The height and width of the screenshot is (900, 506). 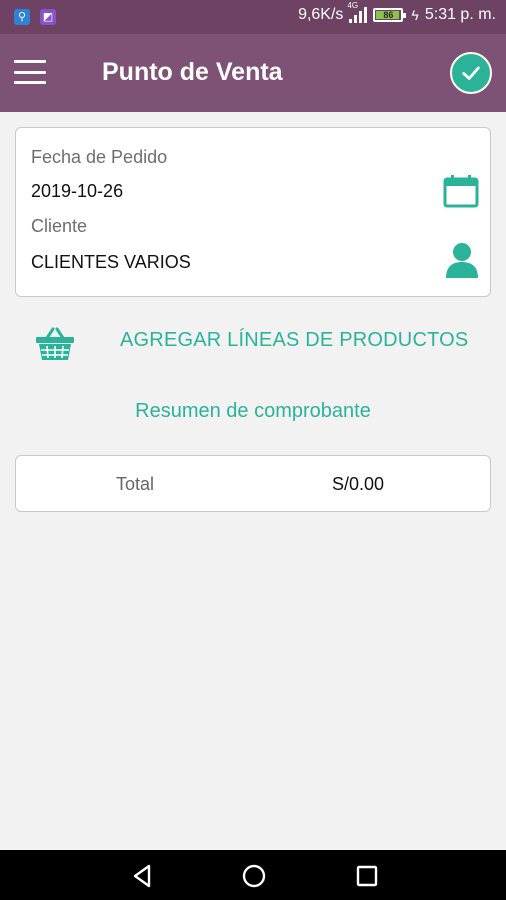 I want to click on person-icon, so click(x=462, y=260).